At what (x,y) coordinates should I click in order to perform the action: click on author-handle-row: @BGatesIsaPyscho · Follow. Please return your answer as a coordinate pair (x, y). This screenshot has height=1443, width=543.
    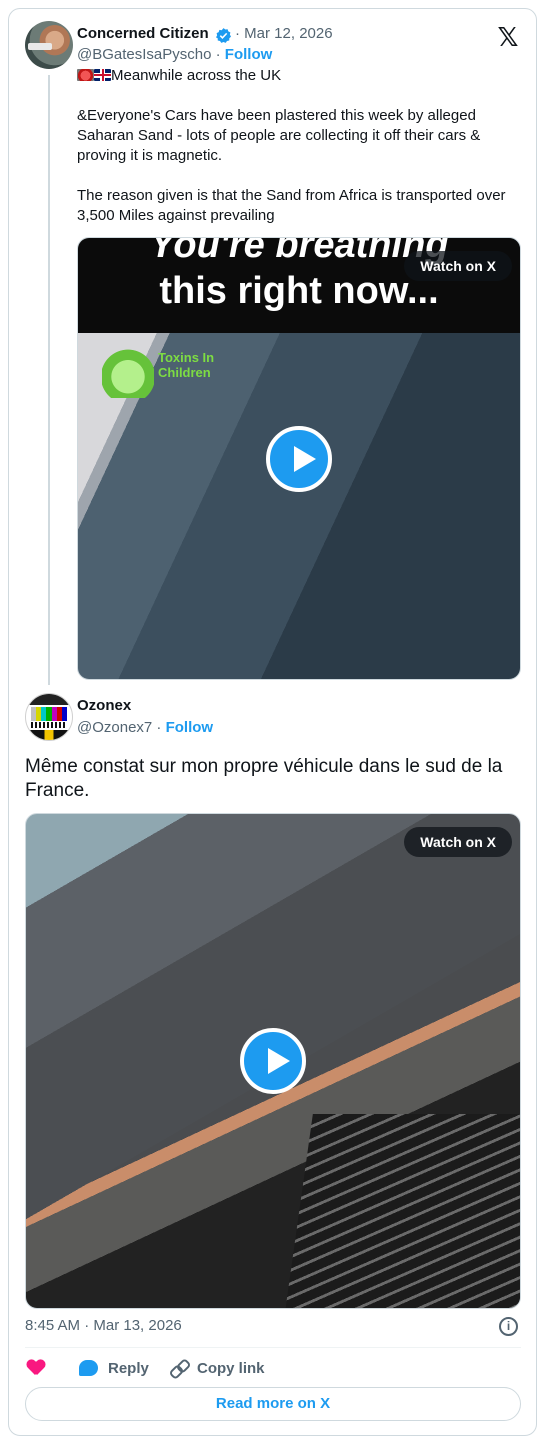
    Looking at the image, I should click on (174, 54).